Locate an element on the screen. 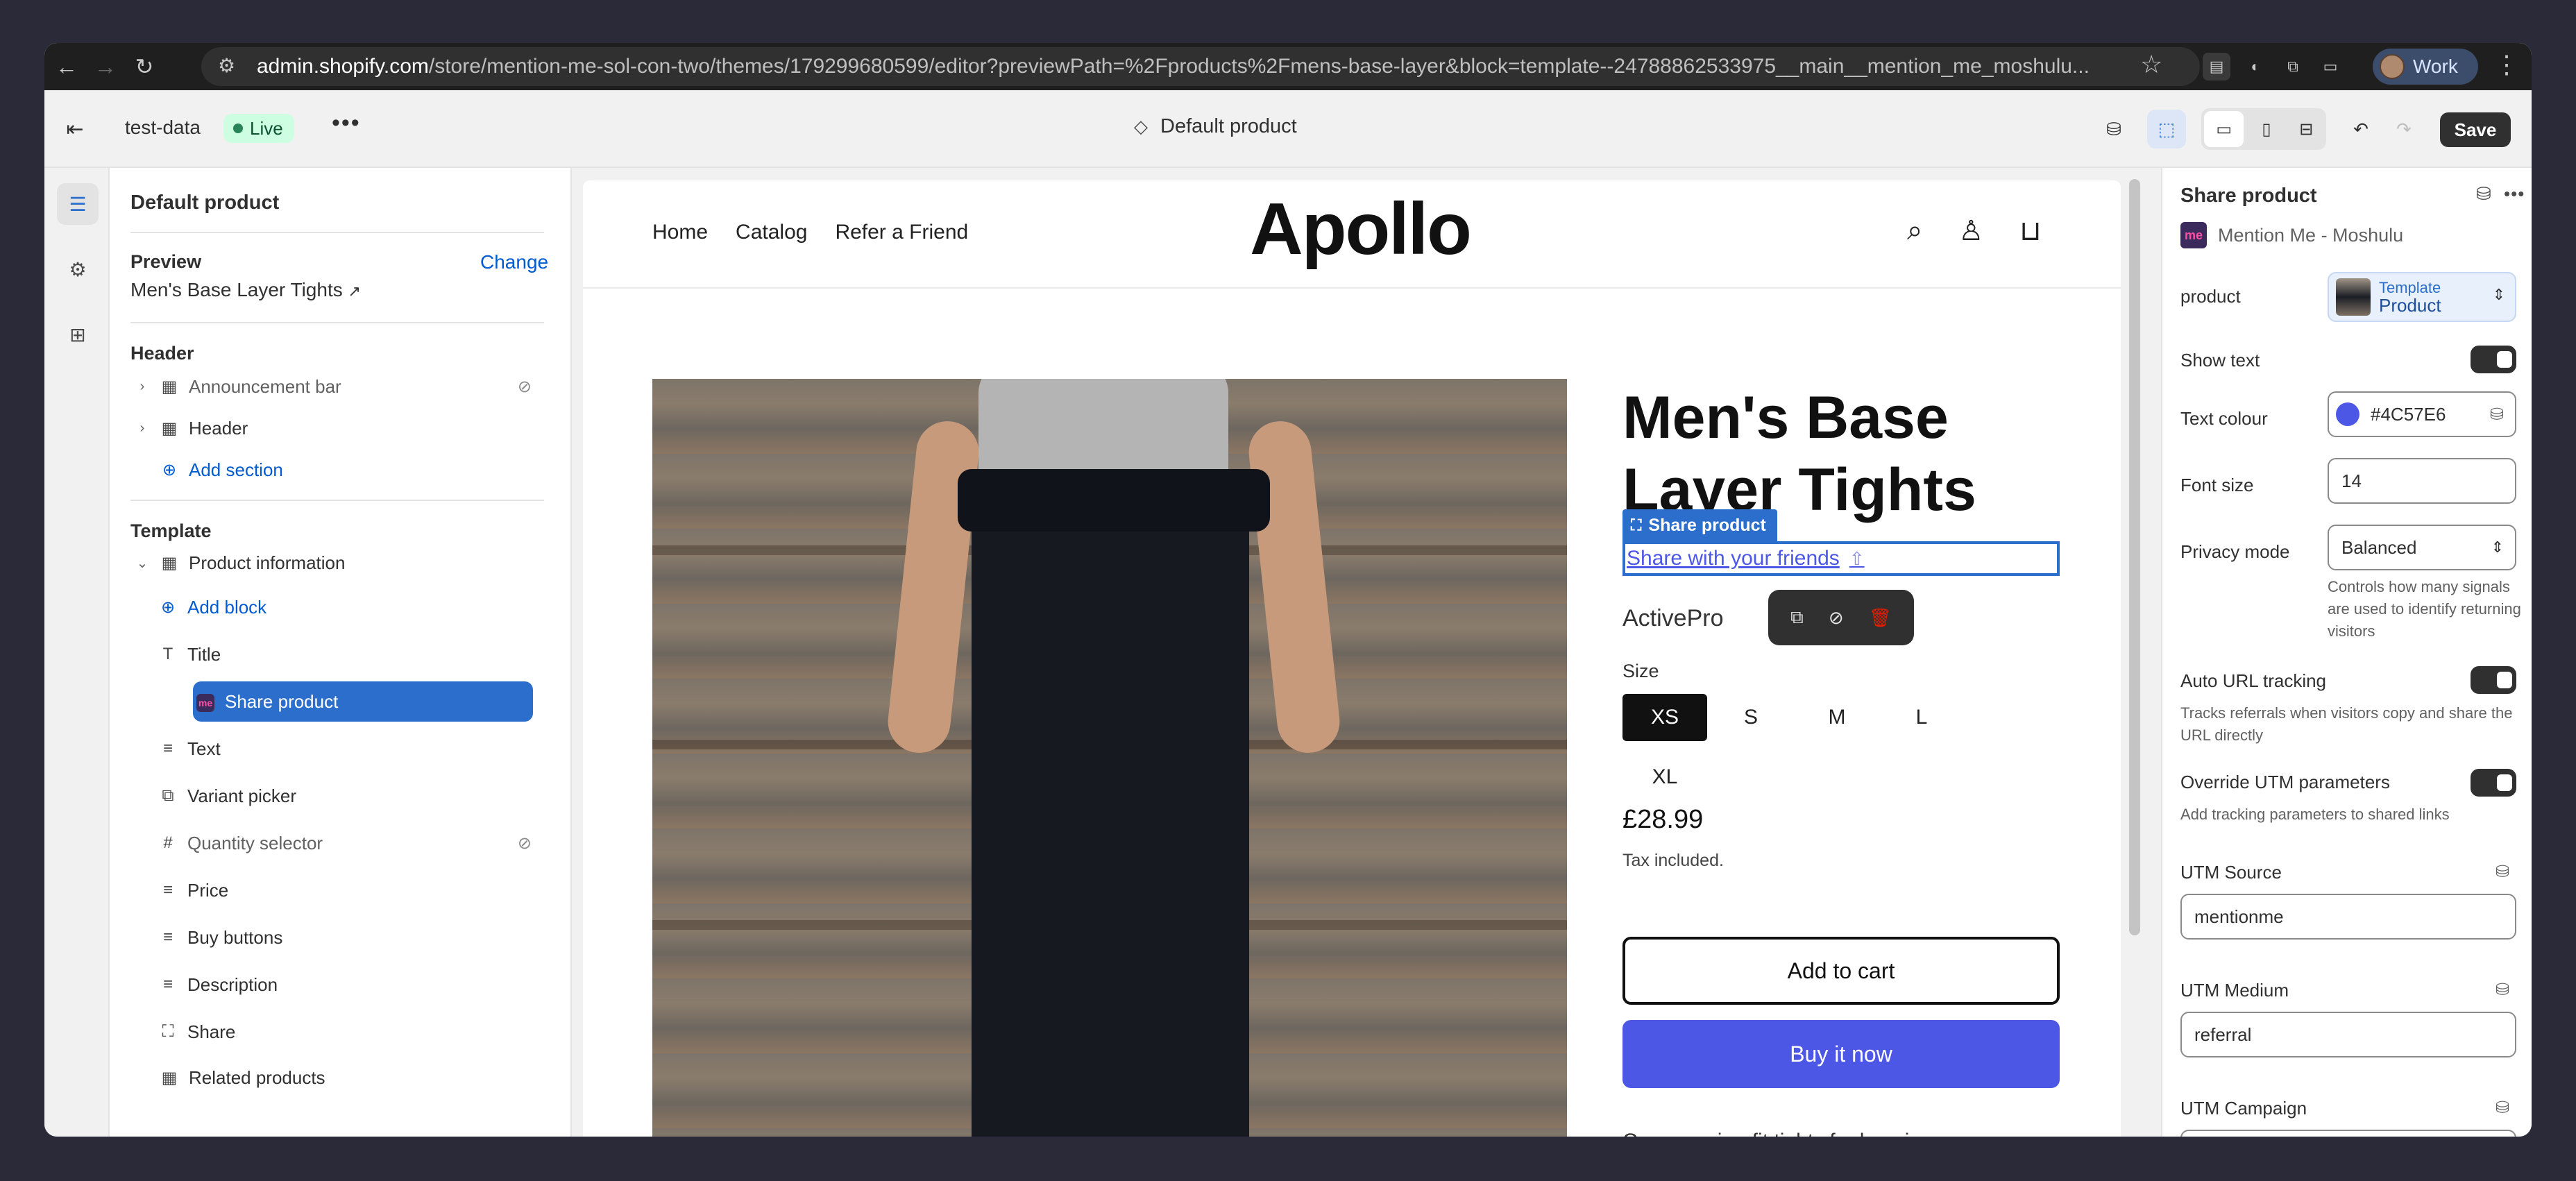  block-label: Share is located at coordinates (212, 1031).